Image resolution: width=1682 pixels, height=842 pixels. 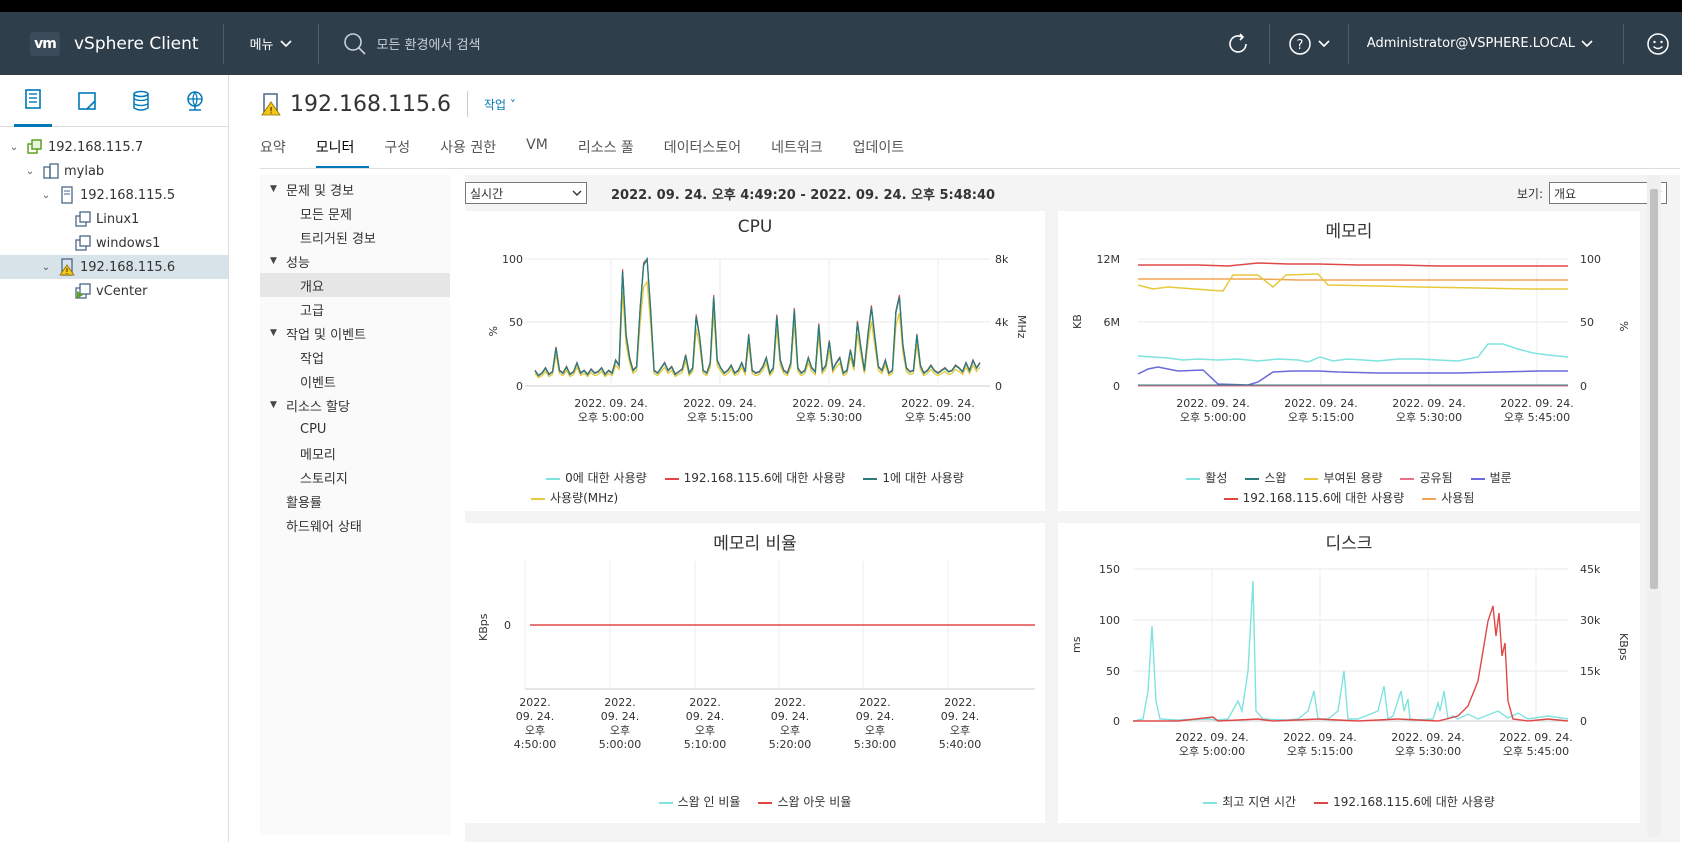 What do you see at coordinates (271, 43) in the screenshot?
I see `menu-button: 메뉴` at bounding box center [271, 43].